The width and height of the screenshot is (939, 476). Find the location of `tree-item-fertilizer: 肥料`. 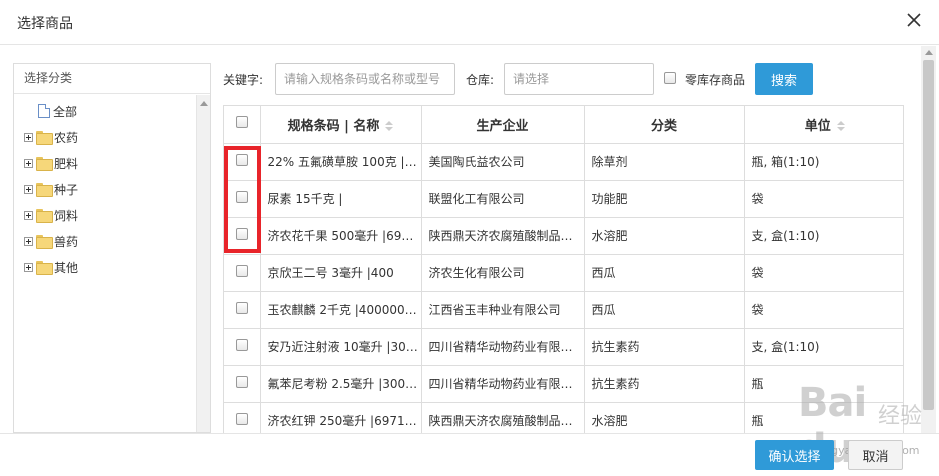

tree-item-fertilizer: 肥料 is located at coordinates (51, 163).